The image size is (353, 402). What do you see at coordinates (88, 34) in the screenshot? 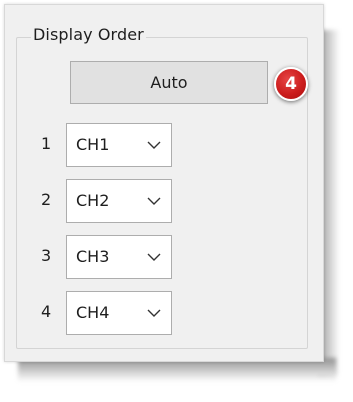
I see `group-title: Display Order` at bounding box center [88, 34].